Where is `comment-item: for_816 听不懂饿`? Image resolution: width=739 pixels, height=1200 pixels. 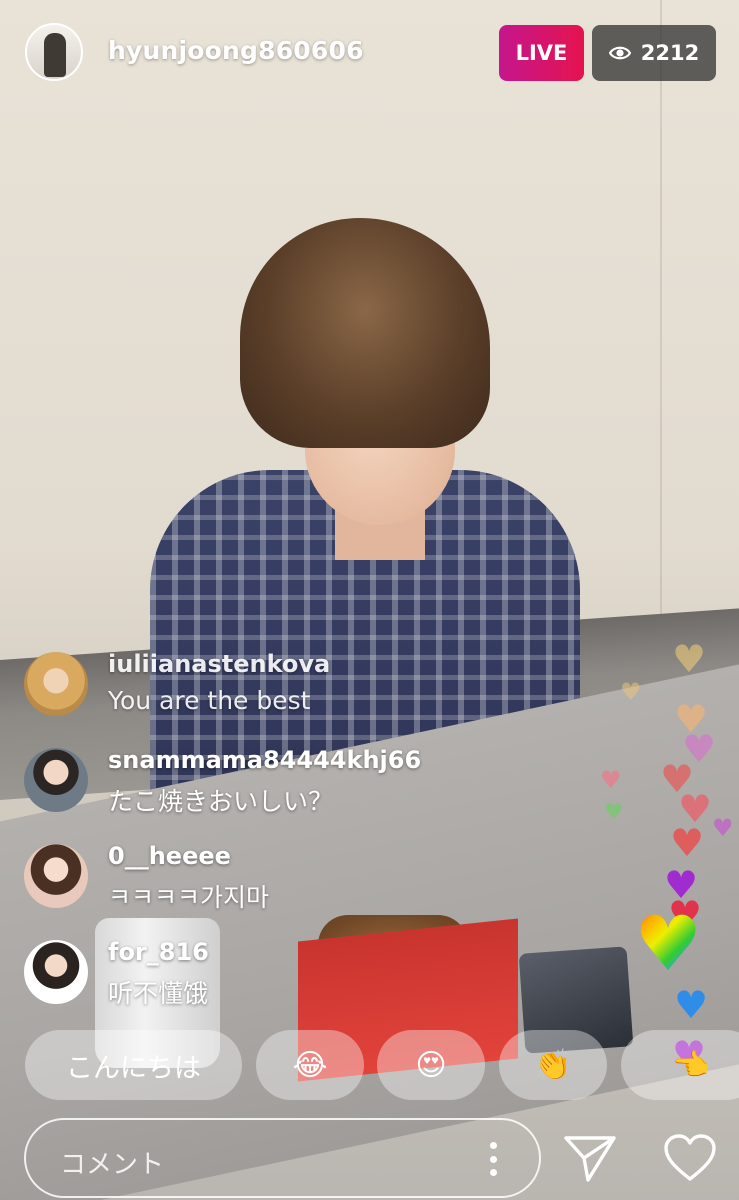 comment-item: for_816 听不懂饿 is located at coordinates (254, 984).